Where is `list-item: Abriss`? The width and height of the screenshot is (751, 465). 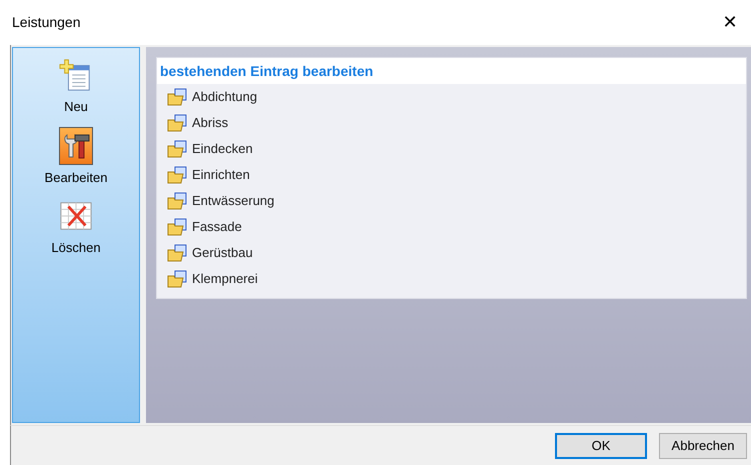 list-item: Abriss is located at coordinates (192, 123).